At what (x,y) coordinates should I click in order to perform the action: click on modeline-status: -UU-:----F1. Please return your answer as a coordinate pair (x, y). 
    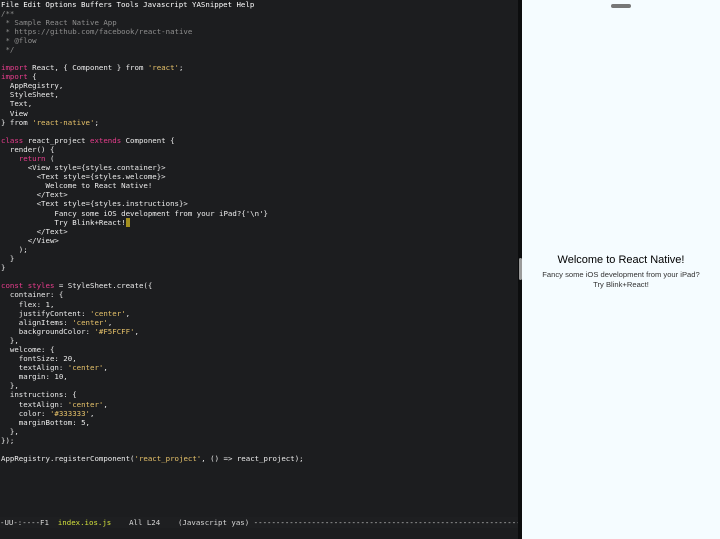
    Looking at the image, I should click on (29, 522).